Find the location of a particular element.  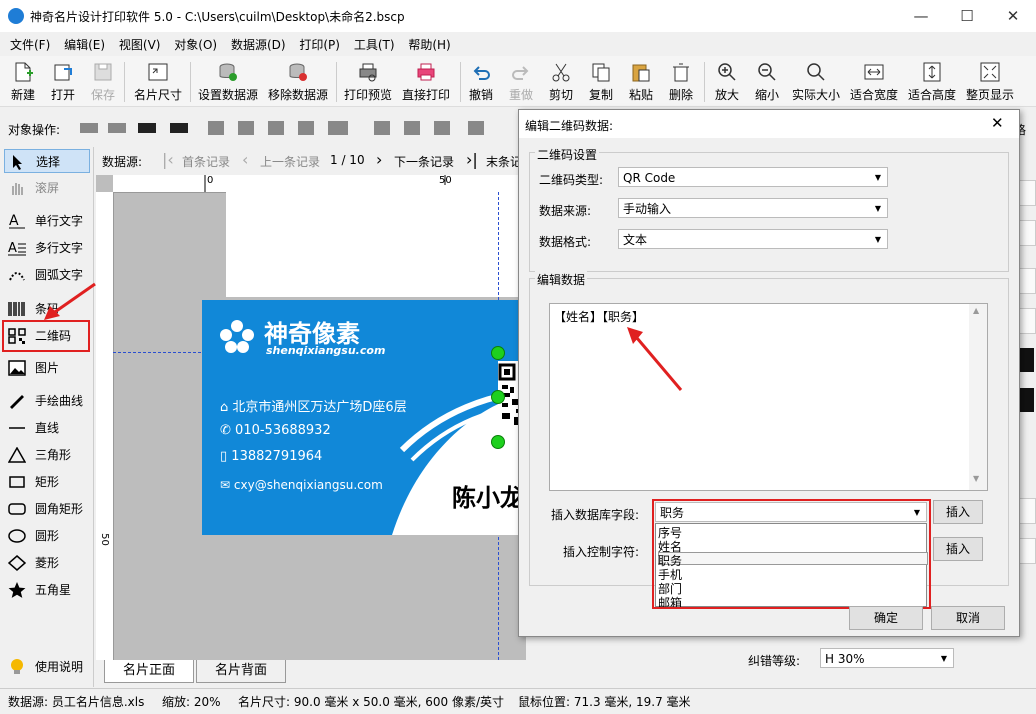

remove-datasource-button: 移除数据源 is located at coordinates (298, 81).